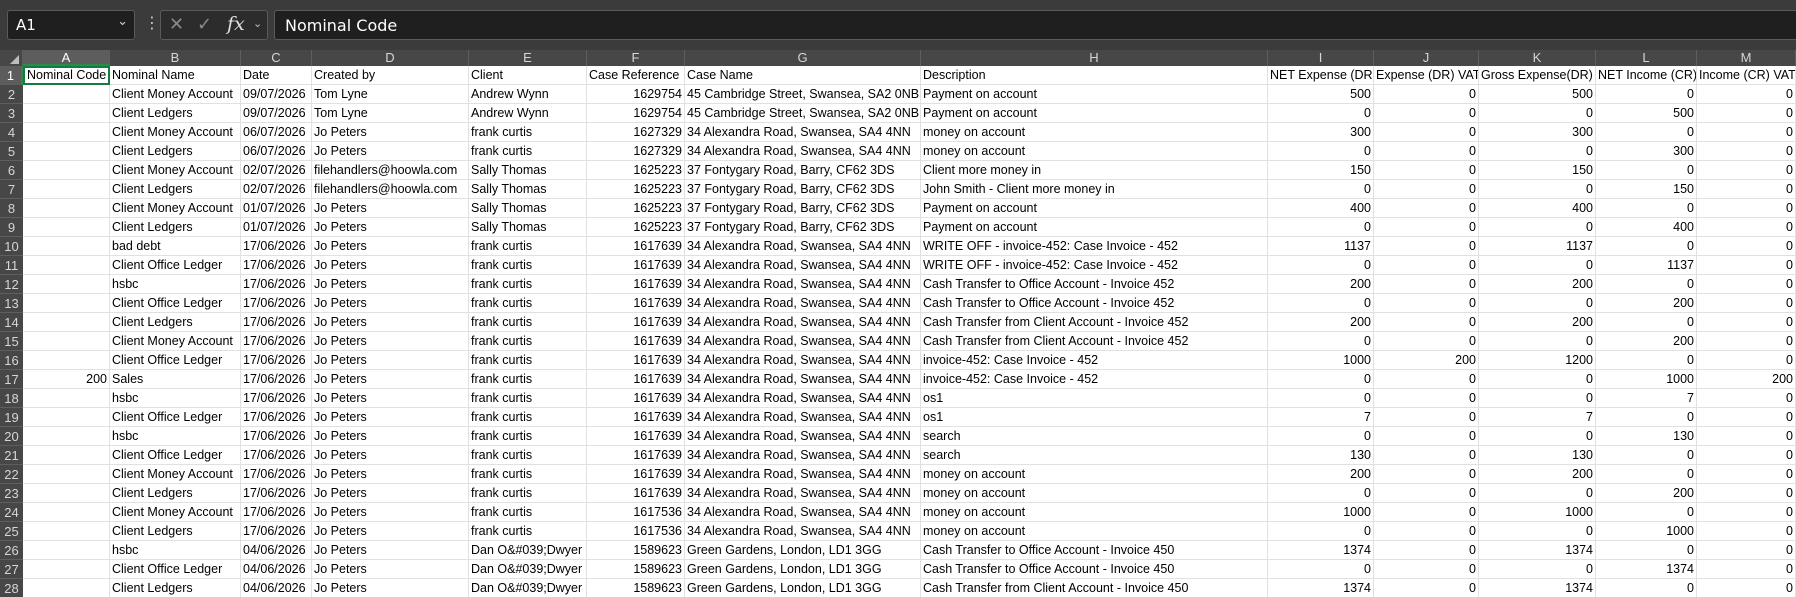 This screenshot has width=1796, height=597. I want to click on row-number: 1, so click(11, 75).